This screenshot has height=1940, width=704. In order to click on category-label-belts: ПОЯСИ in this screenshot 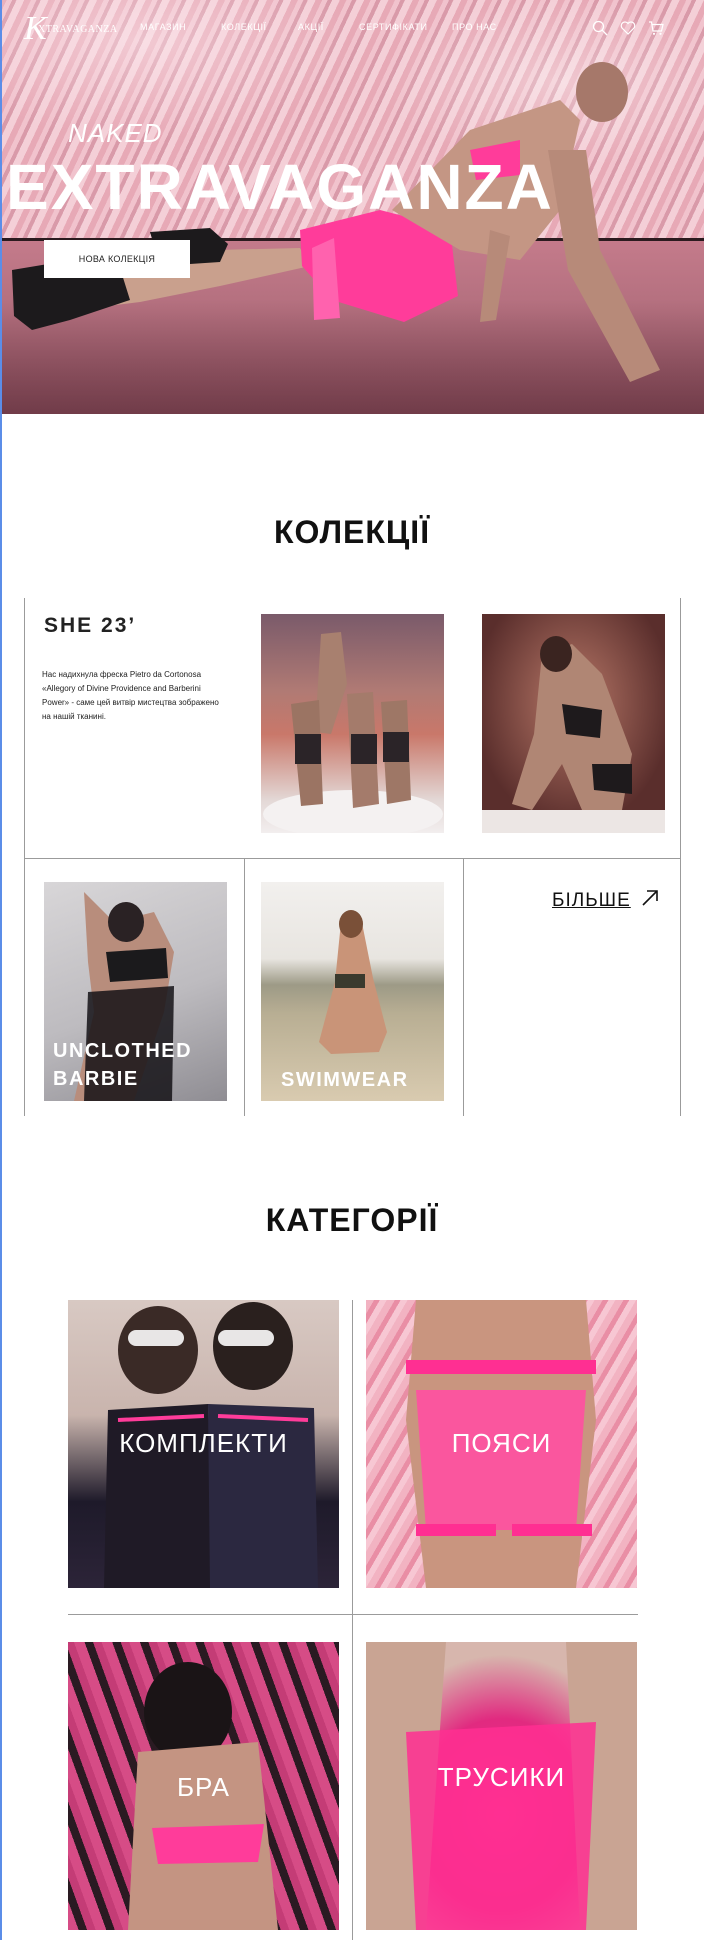, I will do `click(501, 1443)`.